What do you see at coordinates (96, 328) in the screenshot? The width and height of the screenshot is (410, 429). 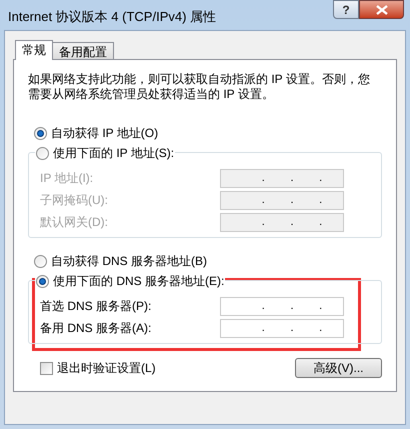 I see `field-label: 备用 DNS 服务器(A):` at bounding box center [96, 328].